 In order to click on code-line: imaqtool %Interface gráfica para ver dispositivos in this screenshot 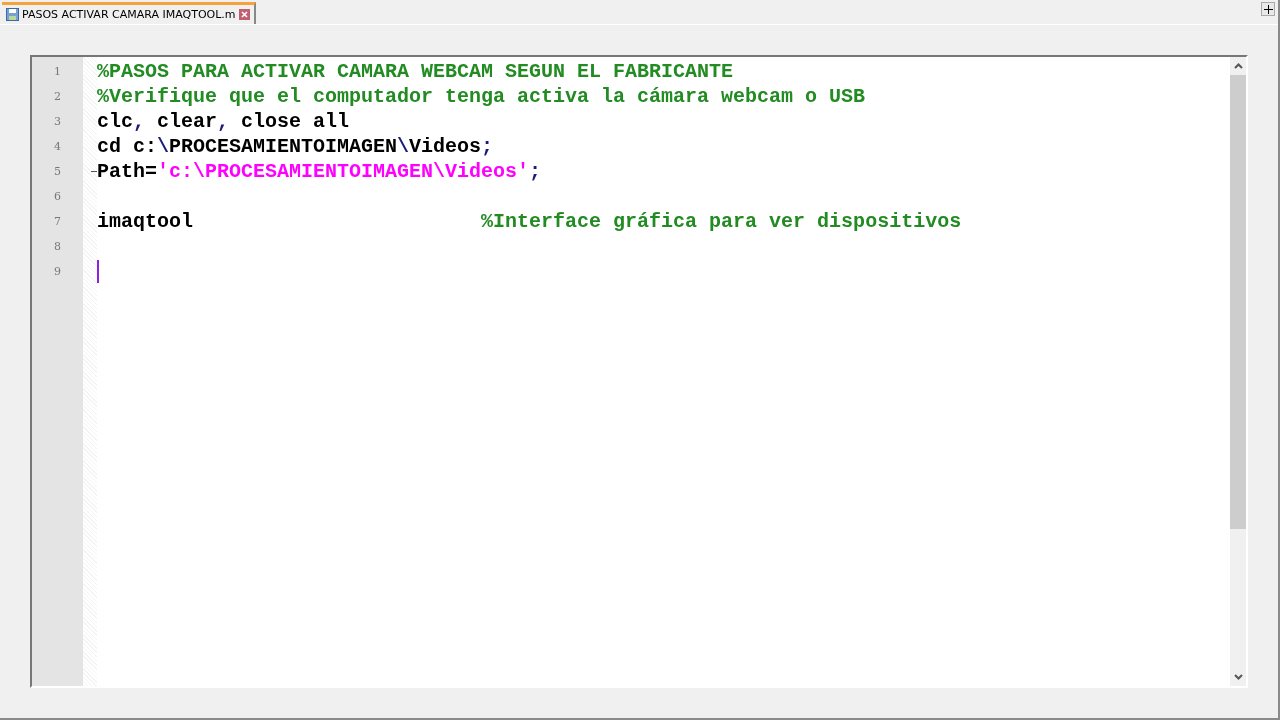, I will do `click(529, 221)`.